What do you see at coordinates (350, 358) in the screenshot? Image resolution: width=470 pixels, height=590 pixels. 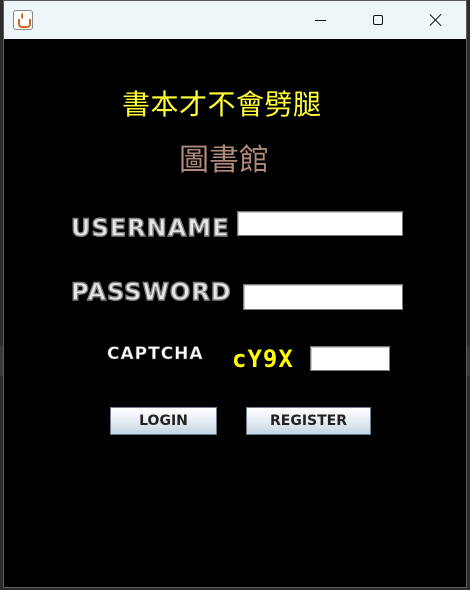 I see `captcha-field` at bounding box center [350, 358].